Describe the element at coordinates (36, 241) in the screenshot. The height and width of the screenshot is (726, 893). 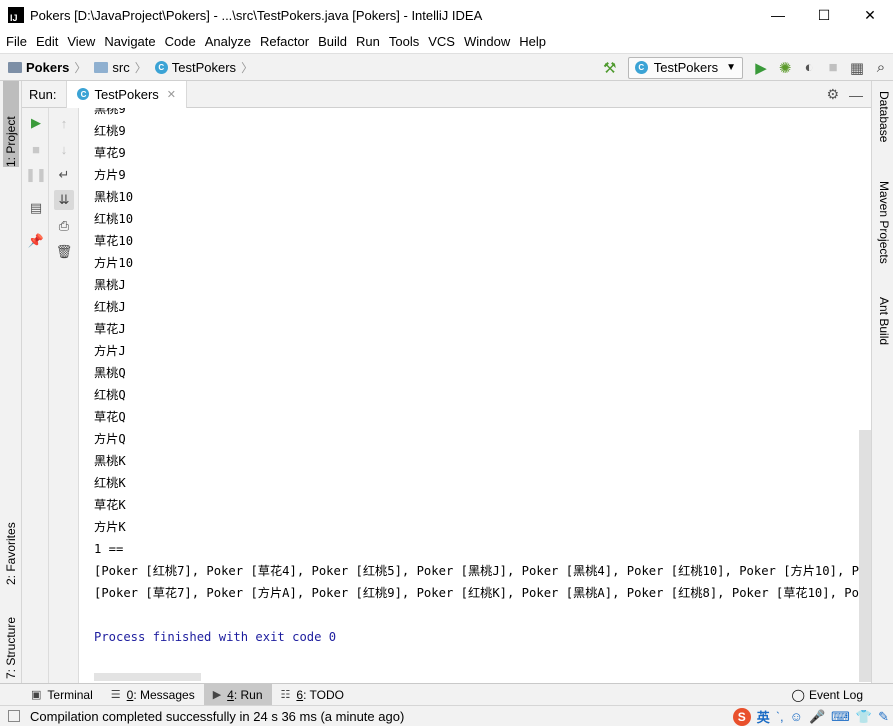
I see `pin-icon: 📌` at that location.